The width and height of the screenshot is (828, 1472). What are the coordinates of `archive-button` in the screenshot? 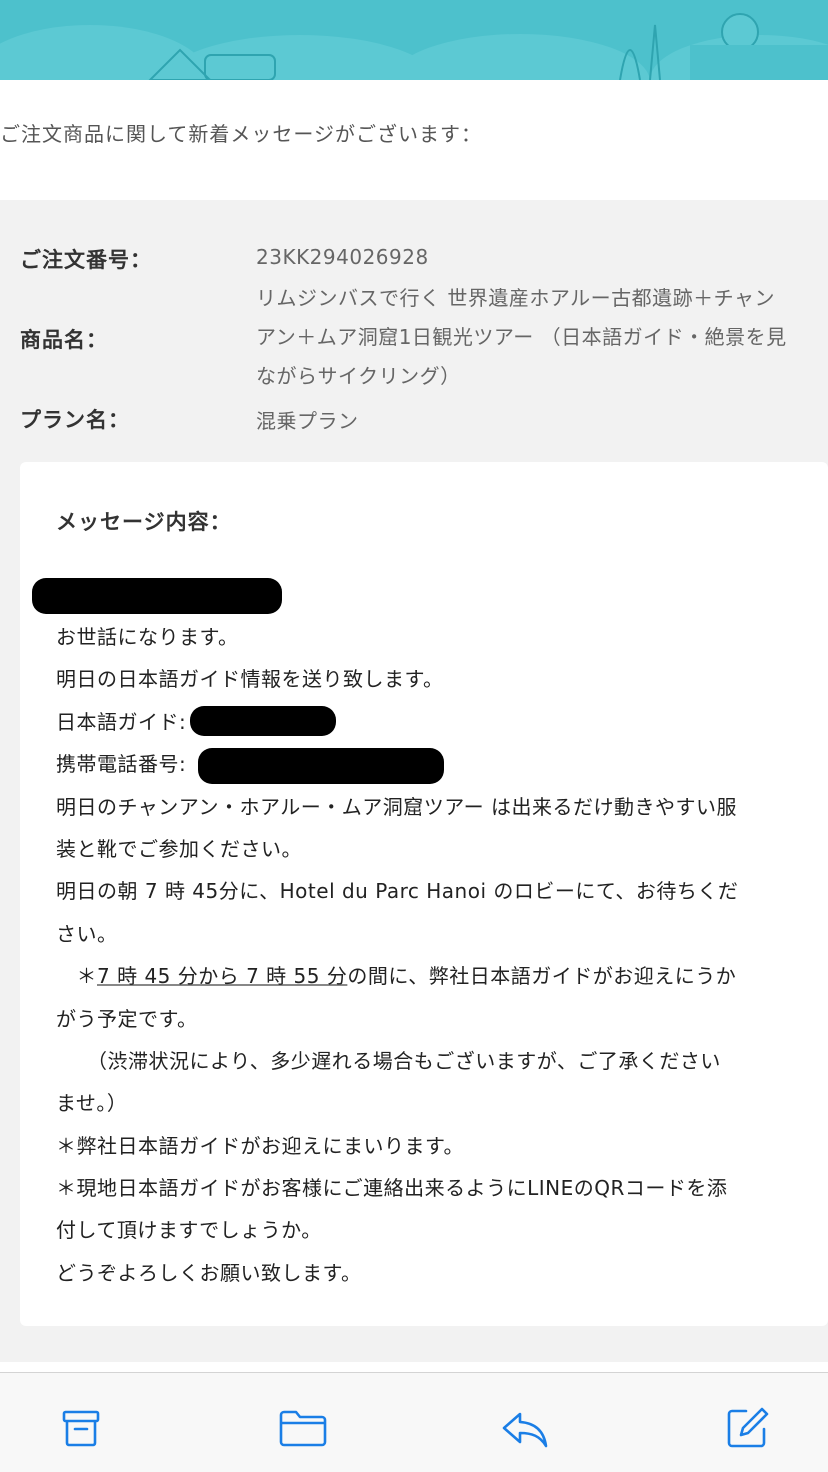 It's located at (81, 1428).